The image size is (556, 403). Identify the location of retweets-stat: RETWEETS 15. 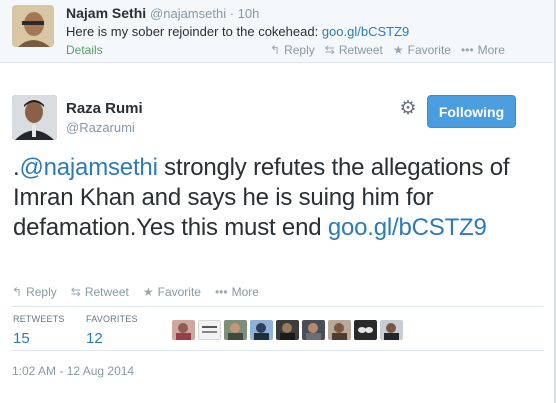
(39, 330).